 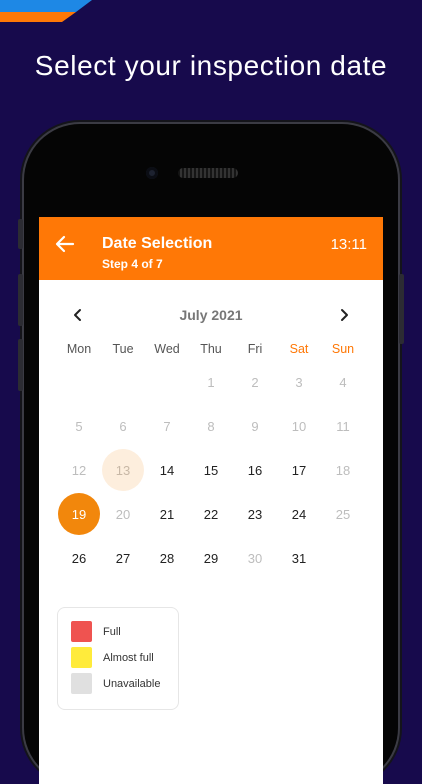 I want to click on calendar-day-30: 30, so click(x=255, y=558).